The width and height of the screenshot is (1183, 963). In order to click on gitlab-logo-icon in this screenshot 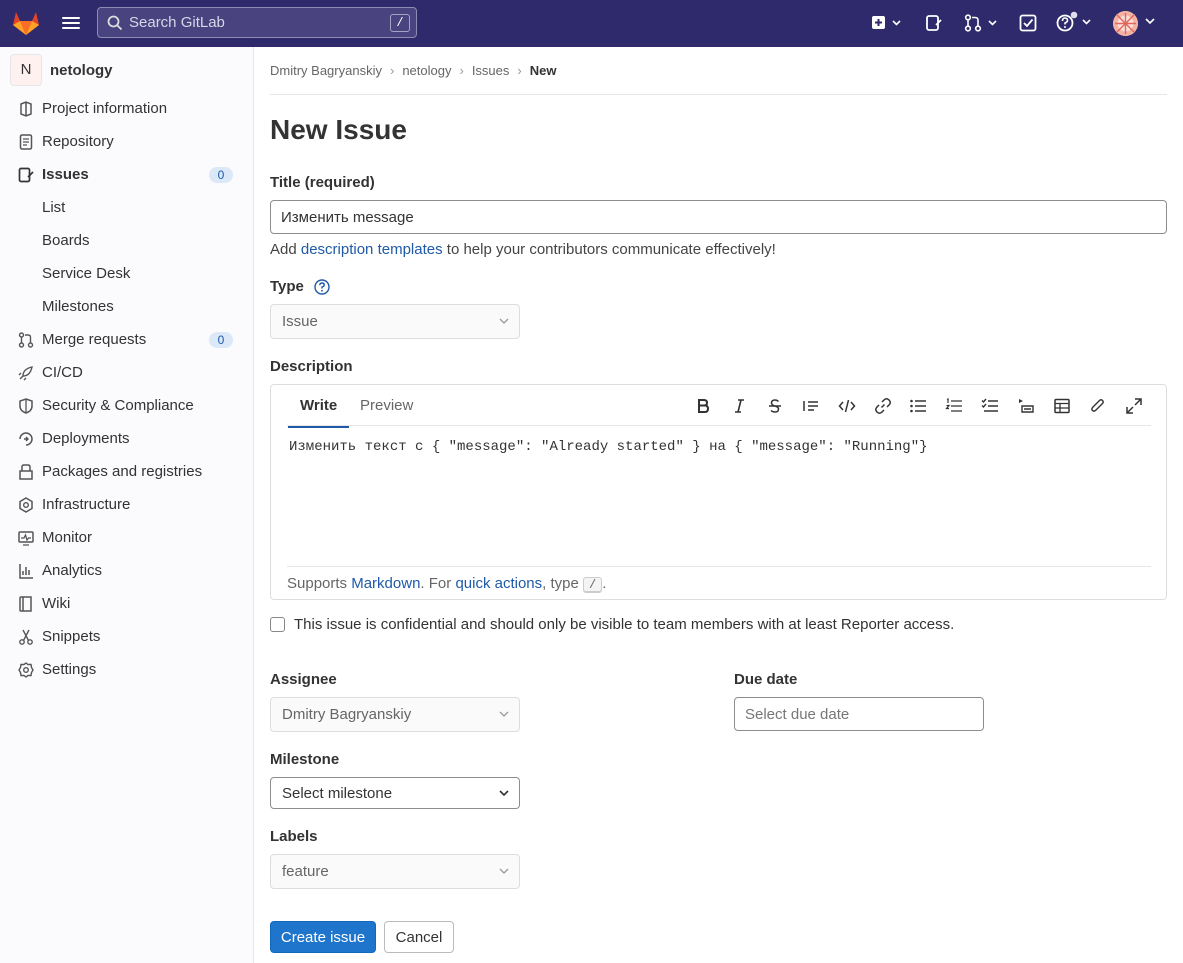, I will do `click(26, 25)`.